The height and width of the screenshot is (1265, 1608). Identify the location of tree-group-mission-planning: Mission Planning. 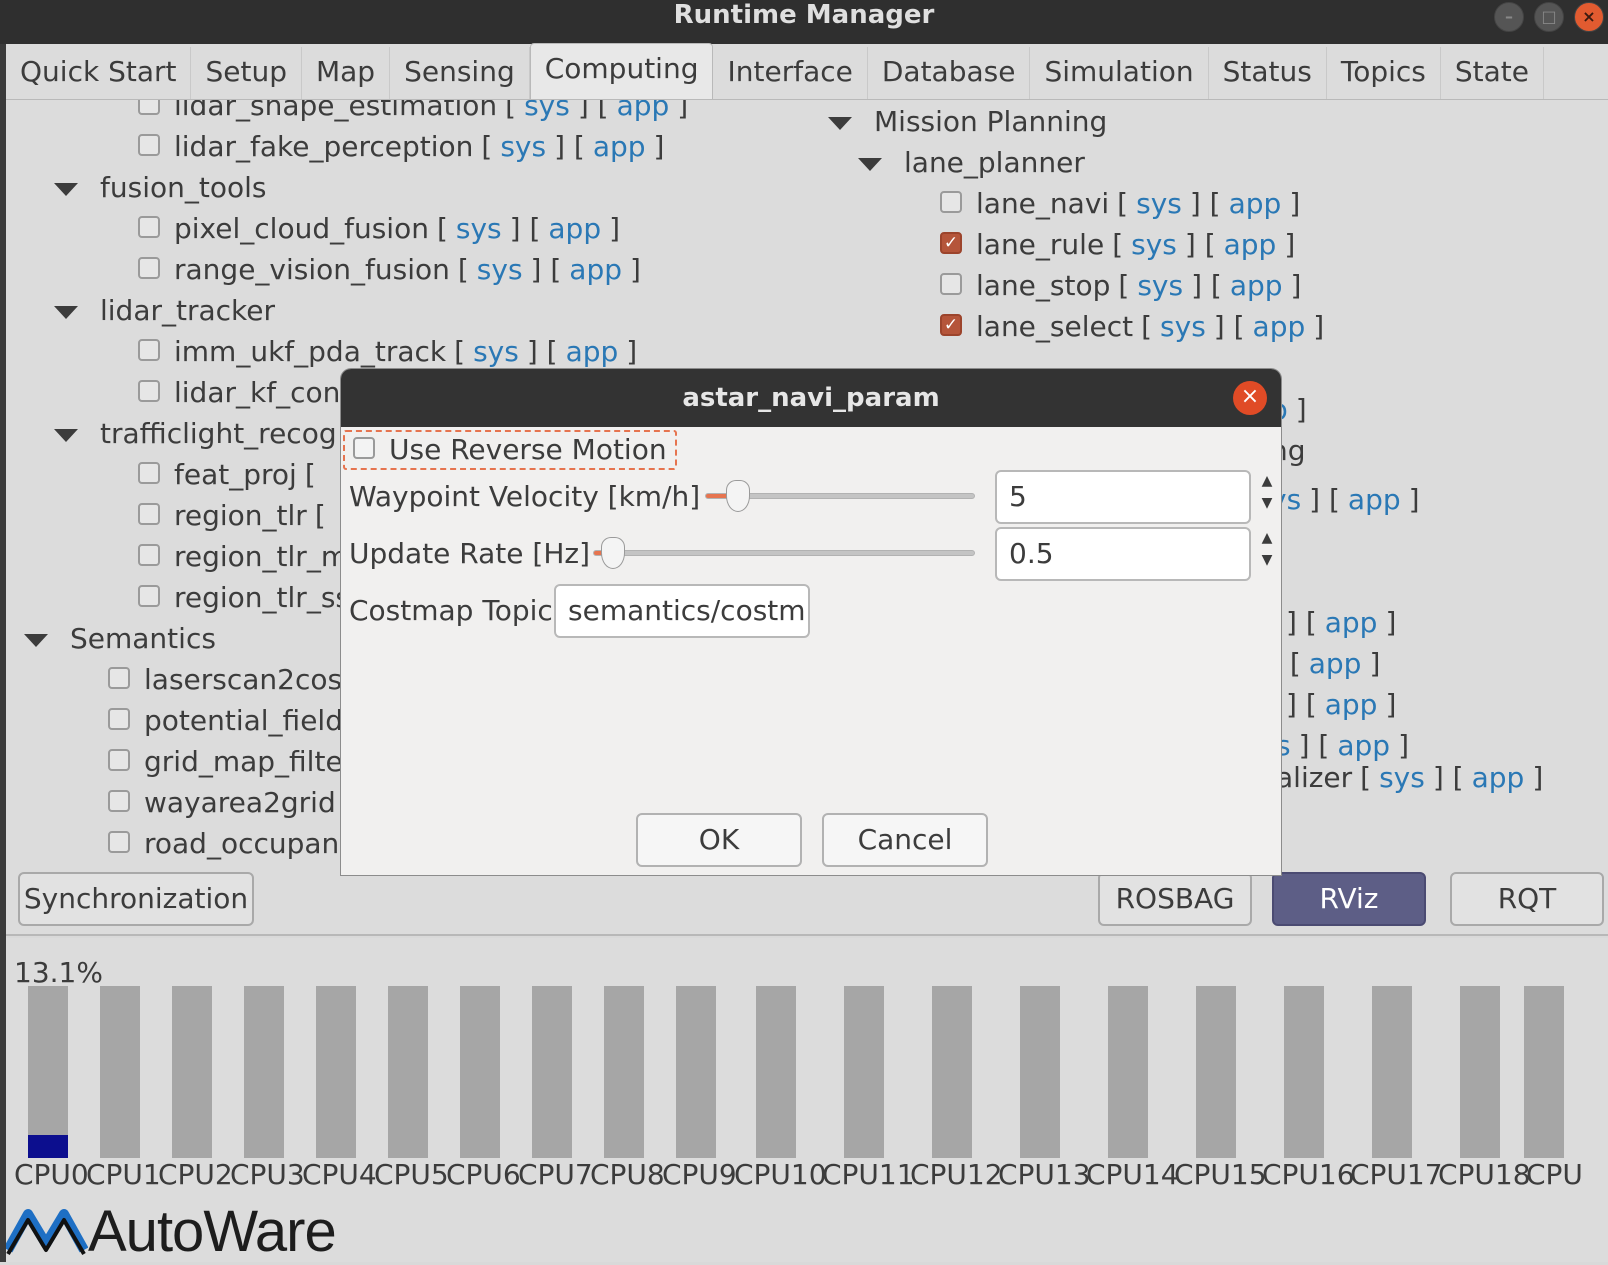
(967, 122).